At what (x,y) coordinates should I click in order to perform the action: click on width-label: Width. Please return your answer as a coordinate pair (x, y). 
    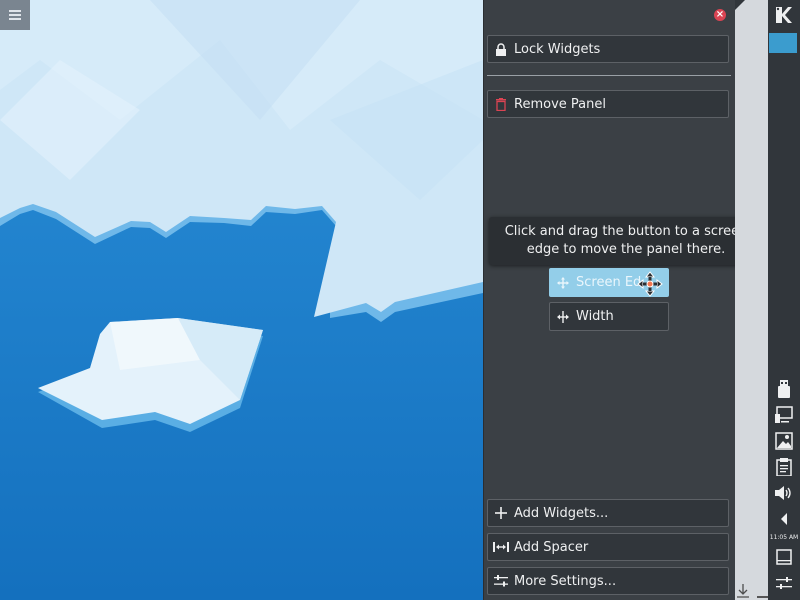
    Looking at the image, I should click on (595, 316).